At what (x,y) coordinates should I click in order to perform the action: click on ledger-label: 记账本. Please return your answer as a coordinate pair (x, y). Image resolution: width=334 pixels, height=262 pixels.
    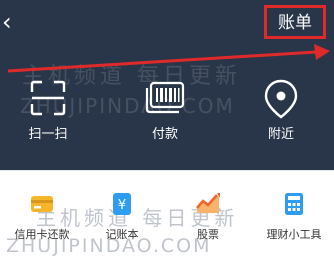
    Looking at the image, I should click on (122, 234).